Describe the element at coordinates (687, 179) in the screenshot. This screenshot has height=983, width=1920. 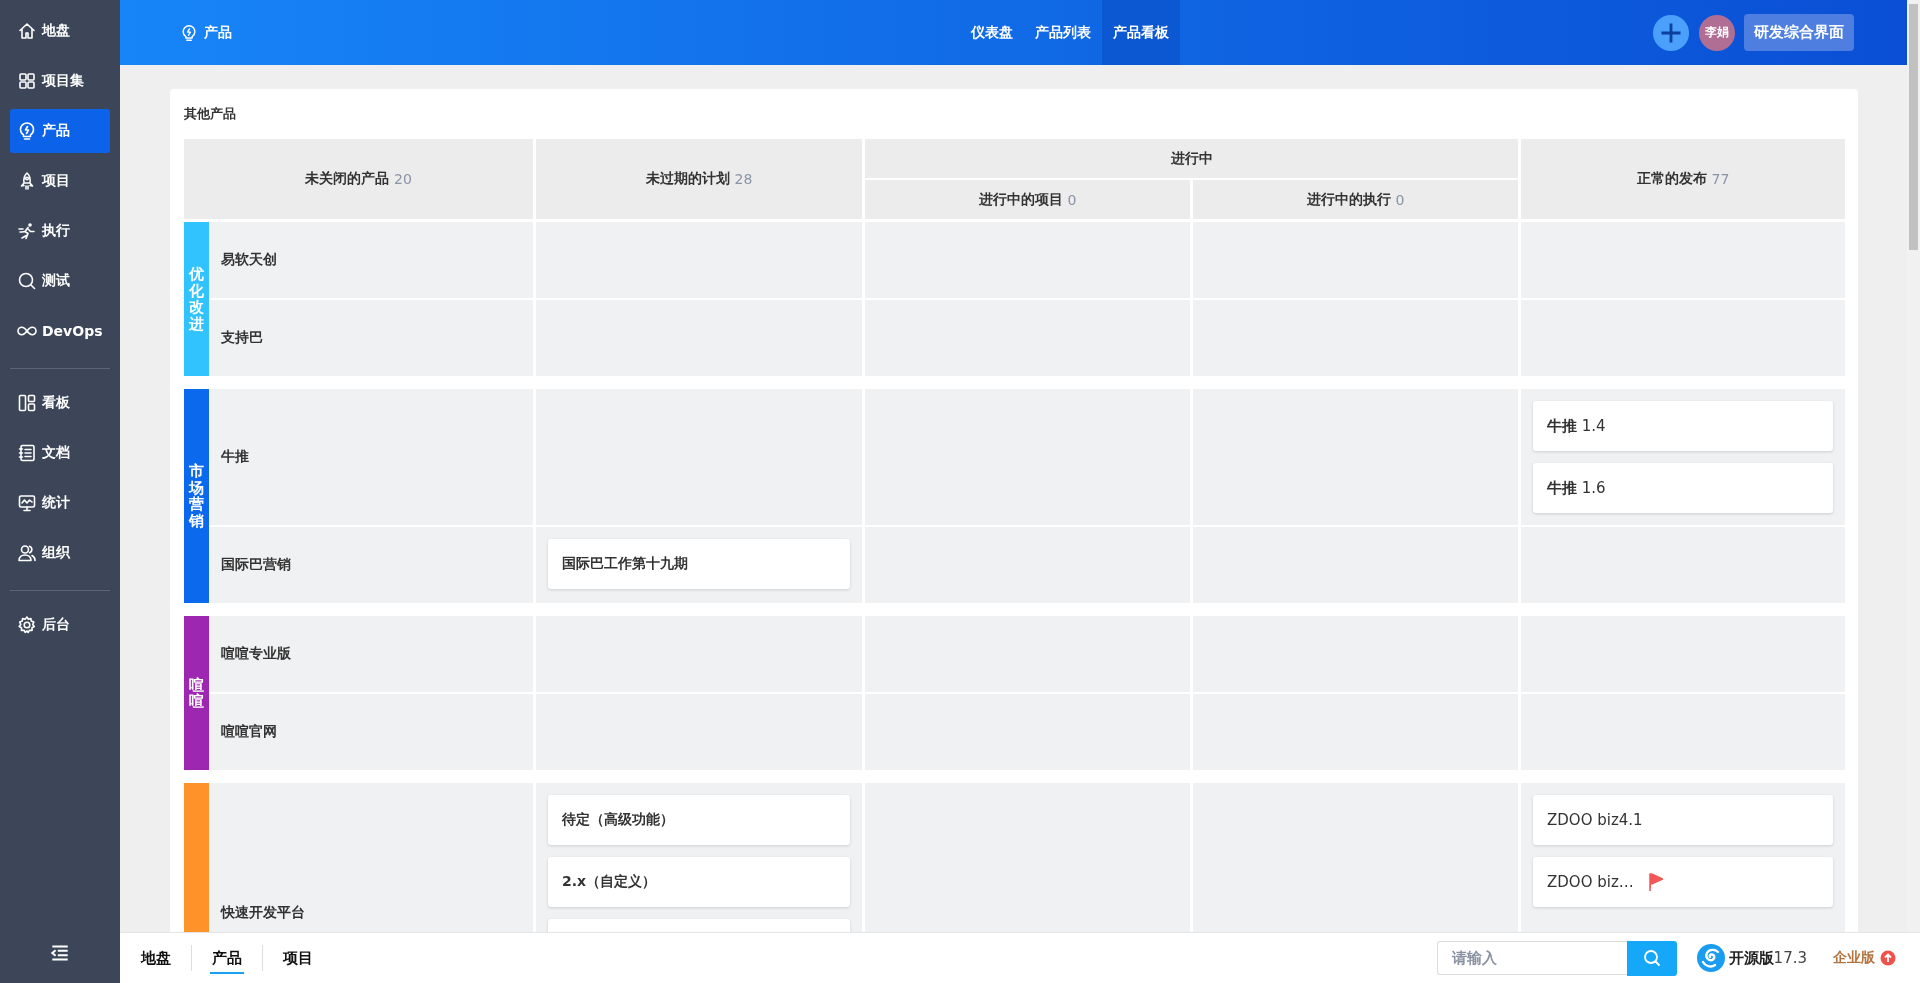
I see `column-title: 未过期的计划` at that location.